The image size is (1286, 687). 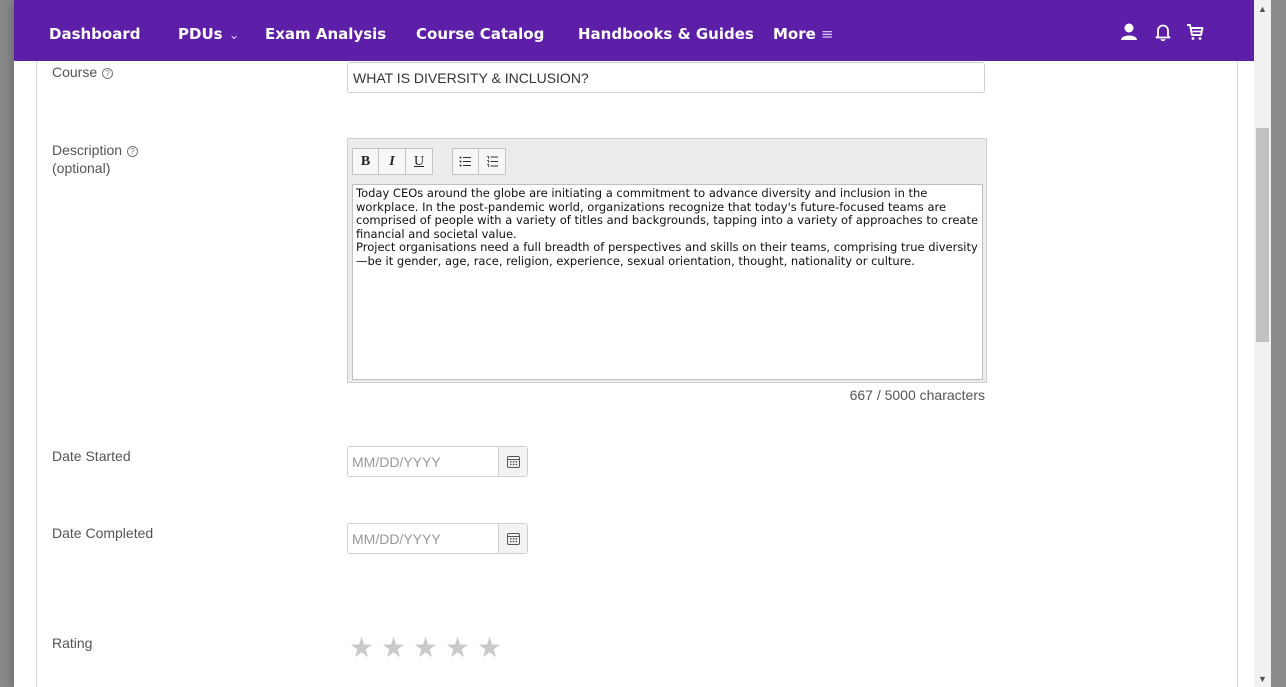 I want to click on italic-button: I, so click(x=392, y=161).